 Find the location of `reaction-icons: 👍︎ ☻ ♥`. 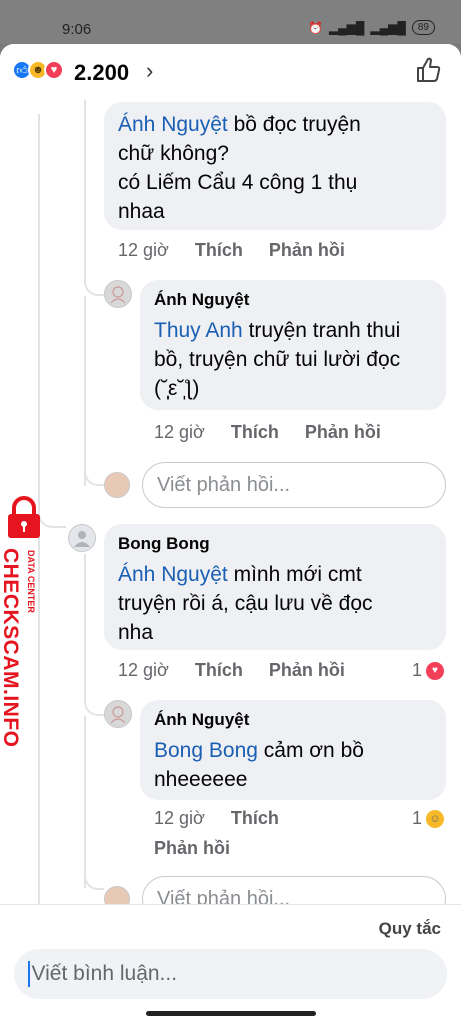

reaction-icons: 👍︎ ☻ ♥ is located at coordinates (38, 70).